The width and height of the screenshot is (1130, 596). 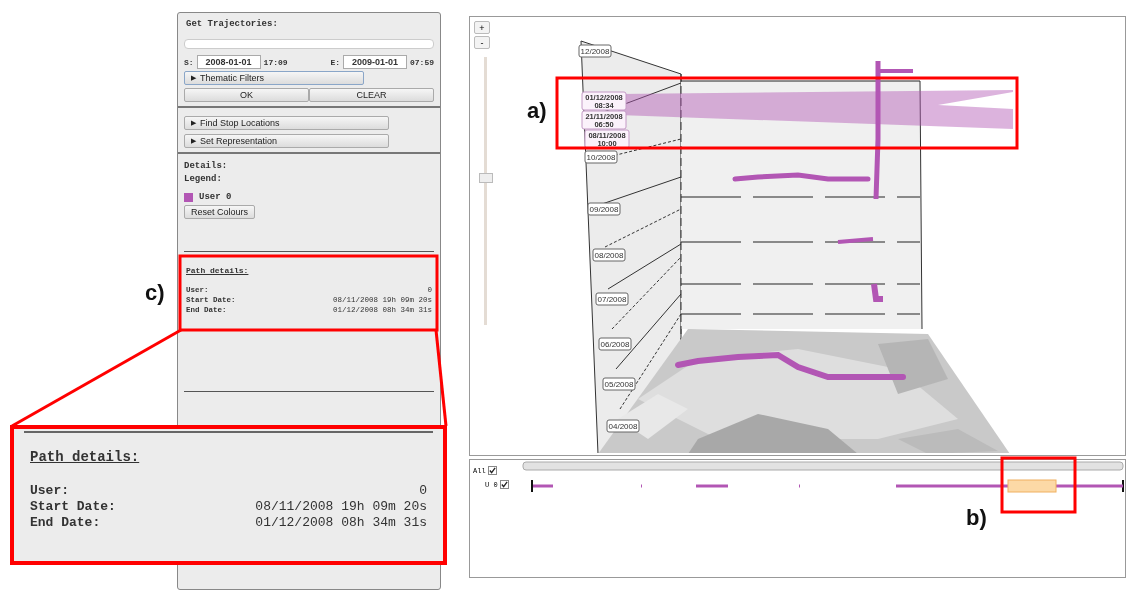 I want to click on detail-label: Start Date:, so click(x=73, y=507).